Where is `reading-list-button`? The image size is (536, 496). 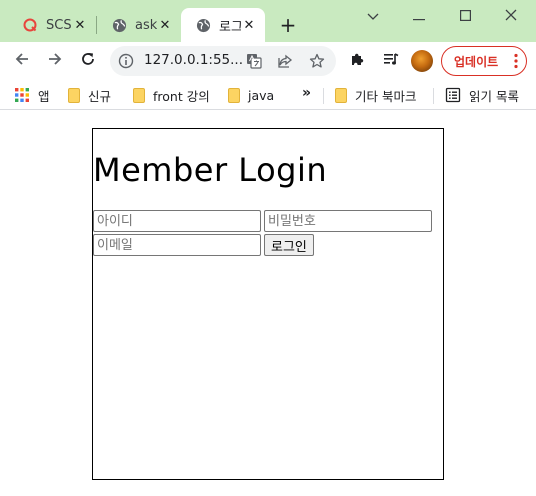 reading-list-button is located at coordinates (391, 61).